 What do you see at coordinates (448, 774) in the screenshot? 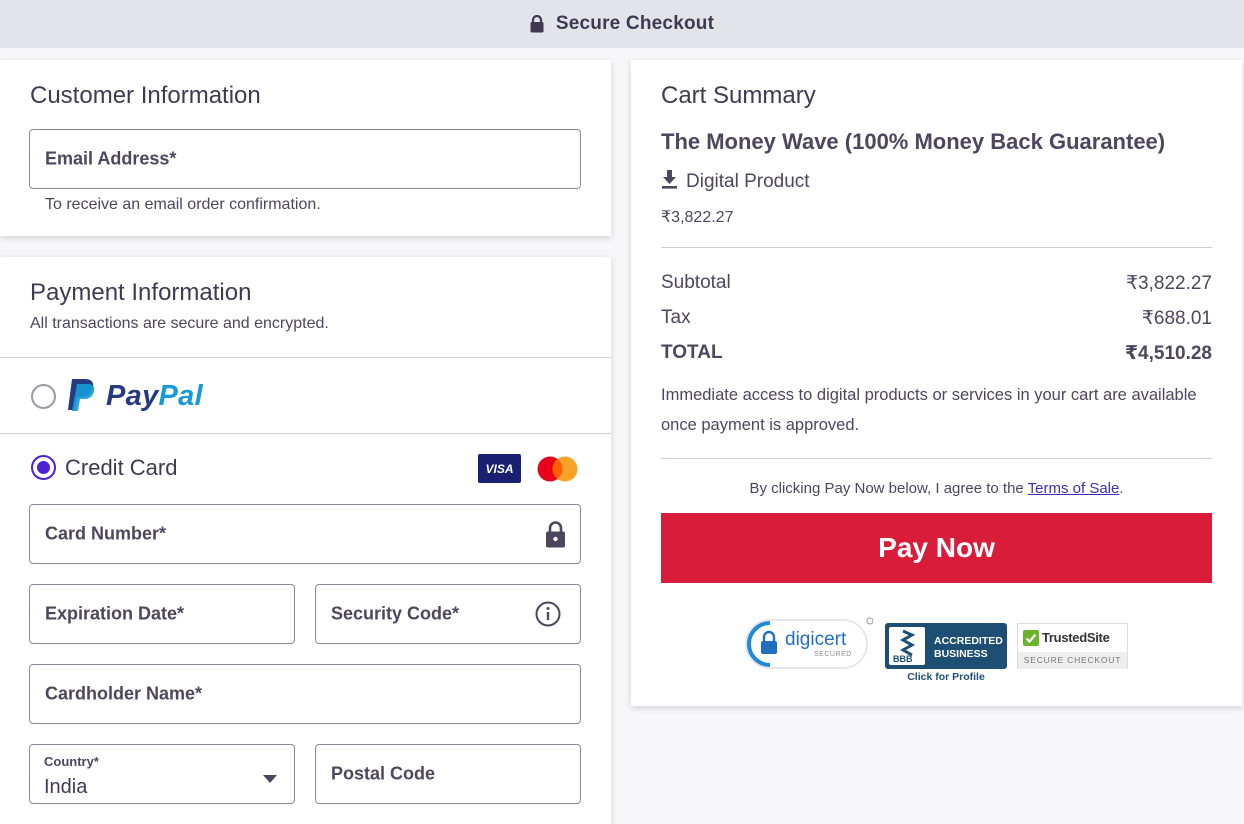
I see `postal-code-field: Postal Code` at bounding box center [448, 774].